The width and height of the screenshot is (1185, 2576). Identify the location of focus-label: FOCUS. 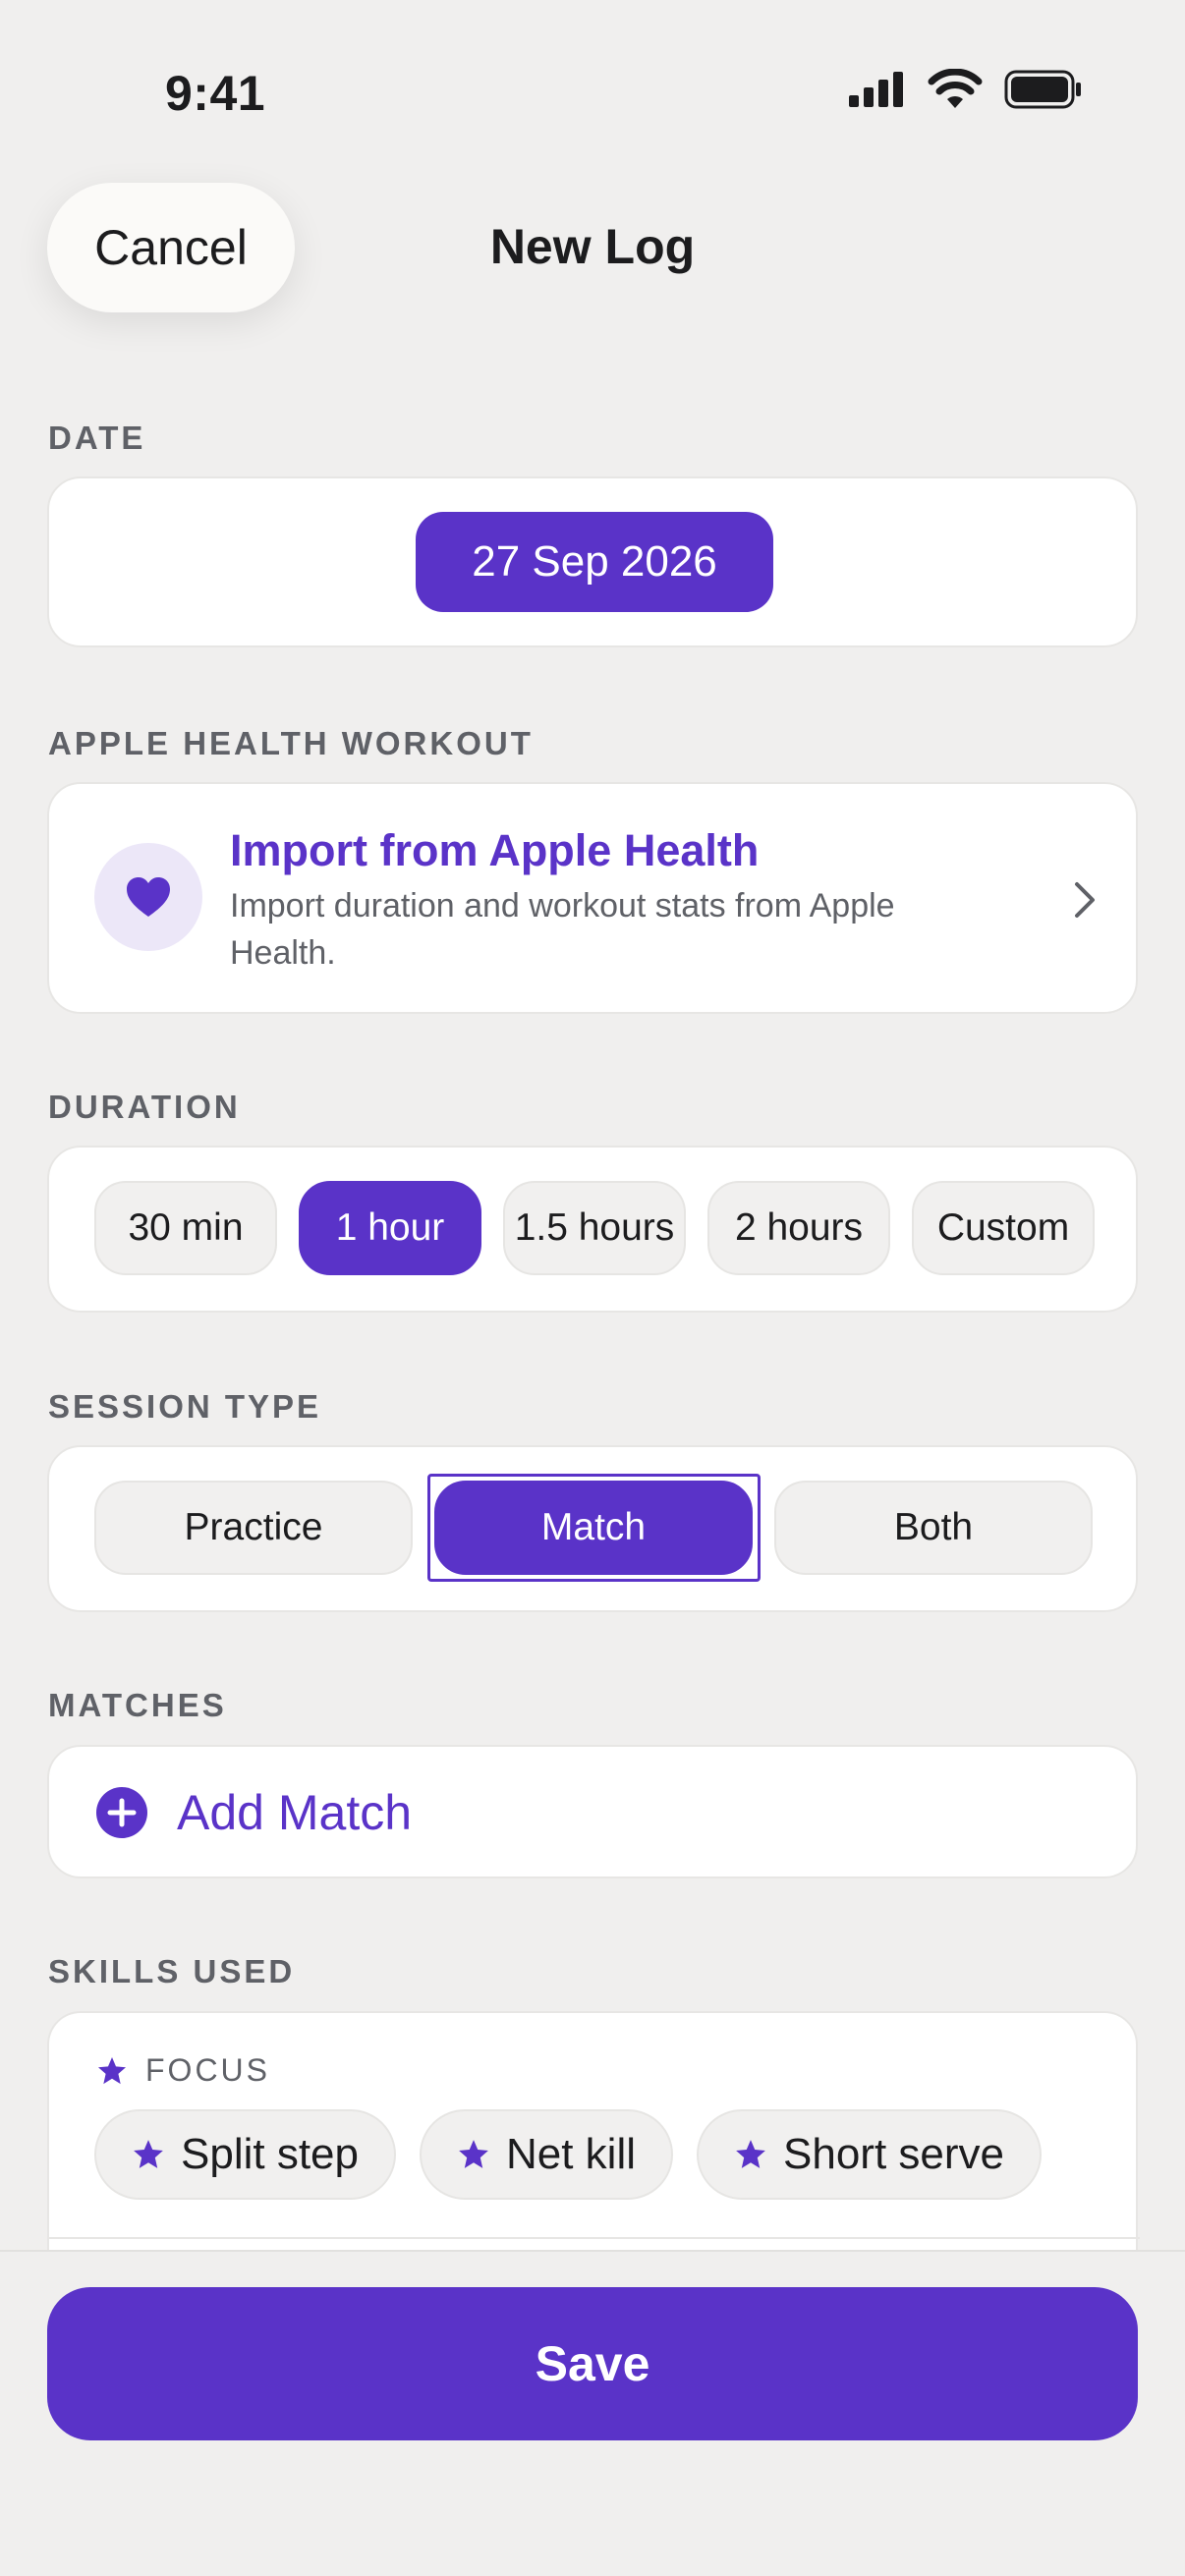
(208, 2070).